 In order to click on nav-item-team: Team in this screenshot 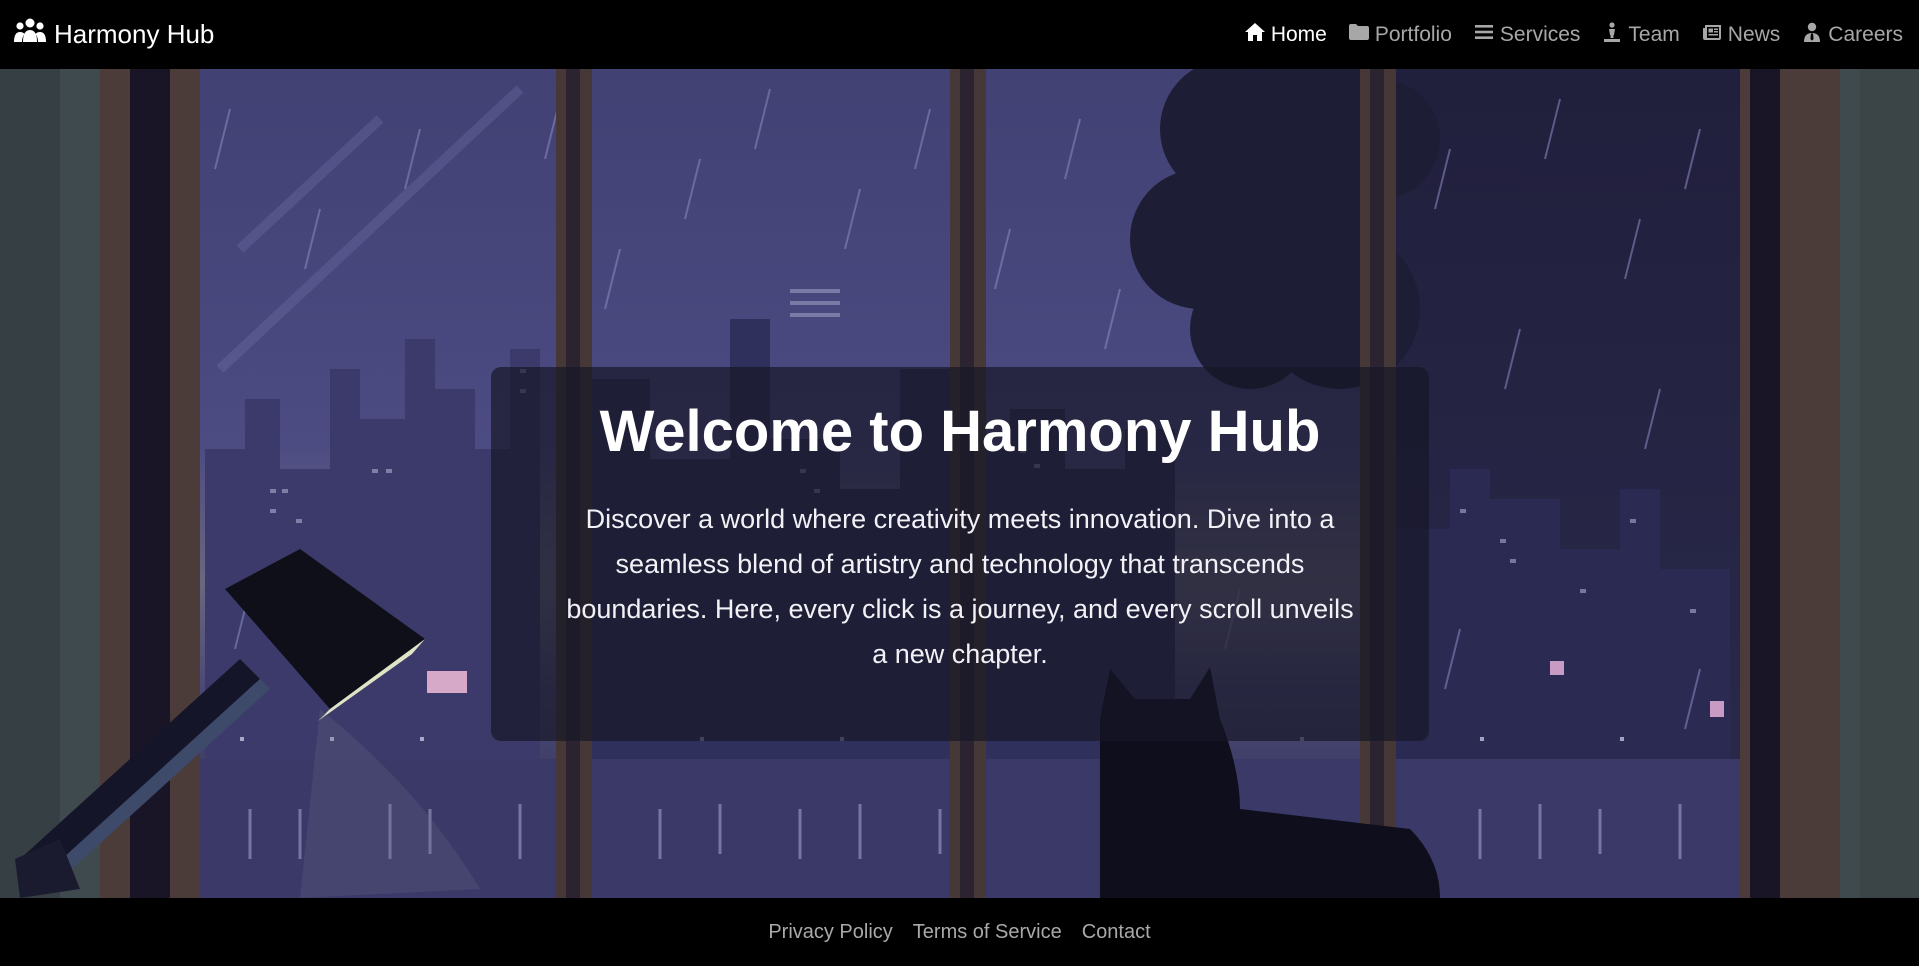, I will do `click(1641, 34)`.